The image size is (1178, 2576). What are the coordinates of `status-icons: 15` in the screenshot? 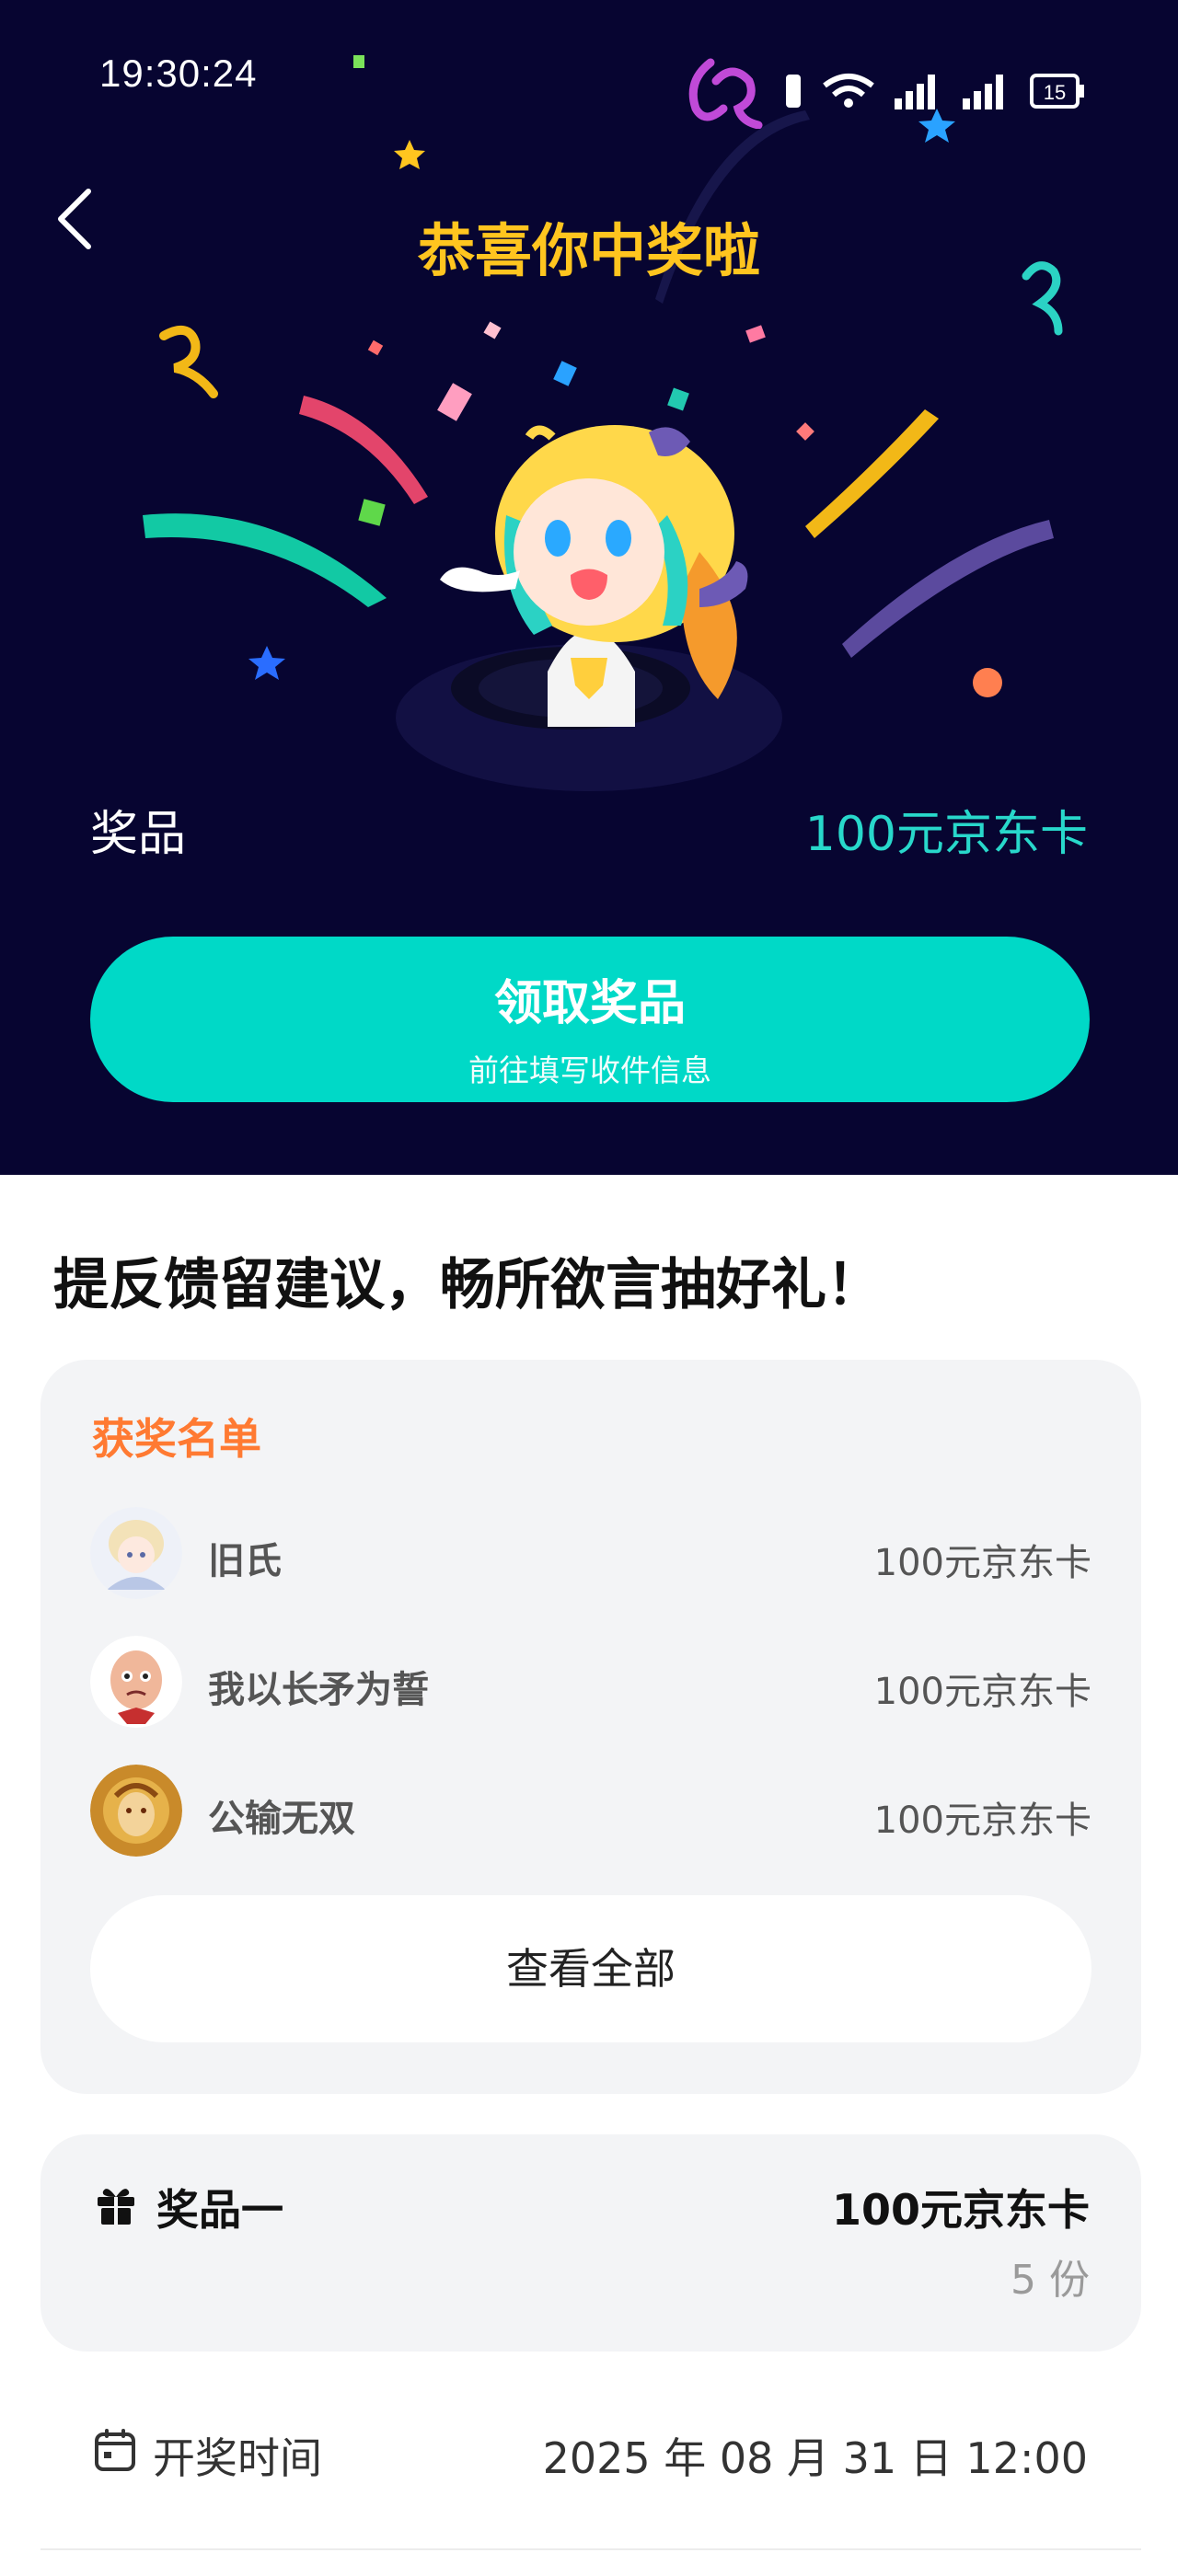 It's located at (881, 91).